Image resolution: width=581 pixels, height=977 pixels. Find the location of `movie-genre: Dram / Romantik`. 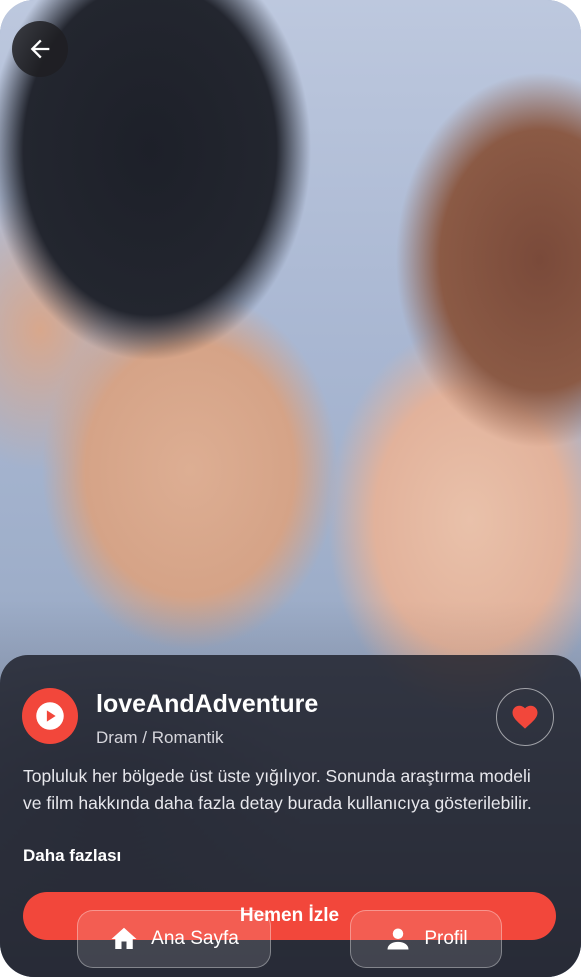

movie-genre: Dram / Romantik is located at coordinates (160, 737).